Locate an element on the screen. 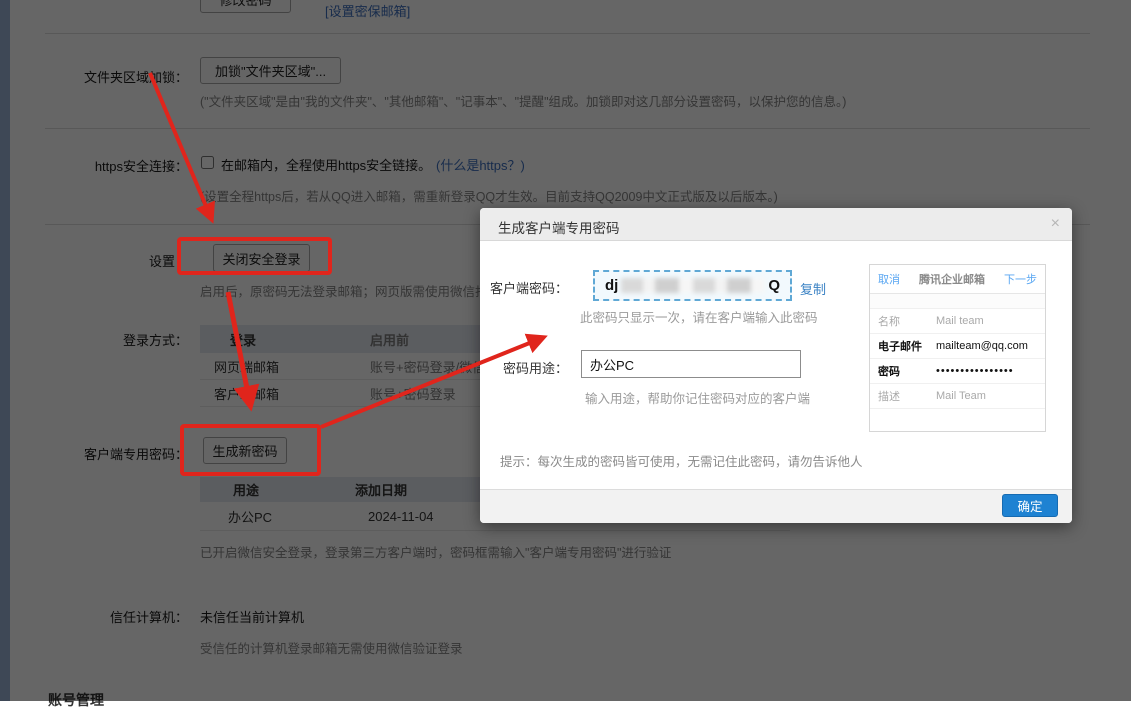  ios-field-row: 密码 •••••••••••••••• is located at coordinates (957, 371).